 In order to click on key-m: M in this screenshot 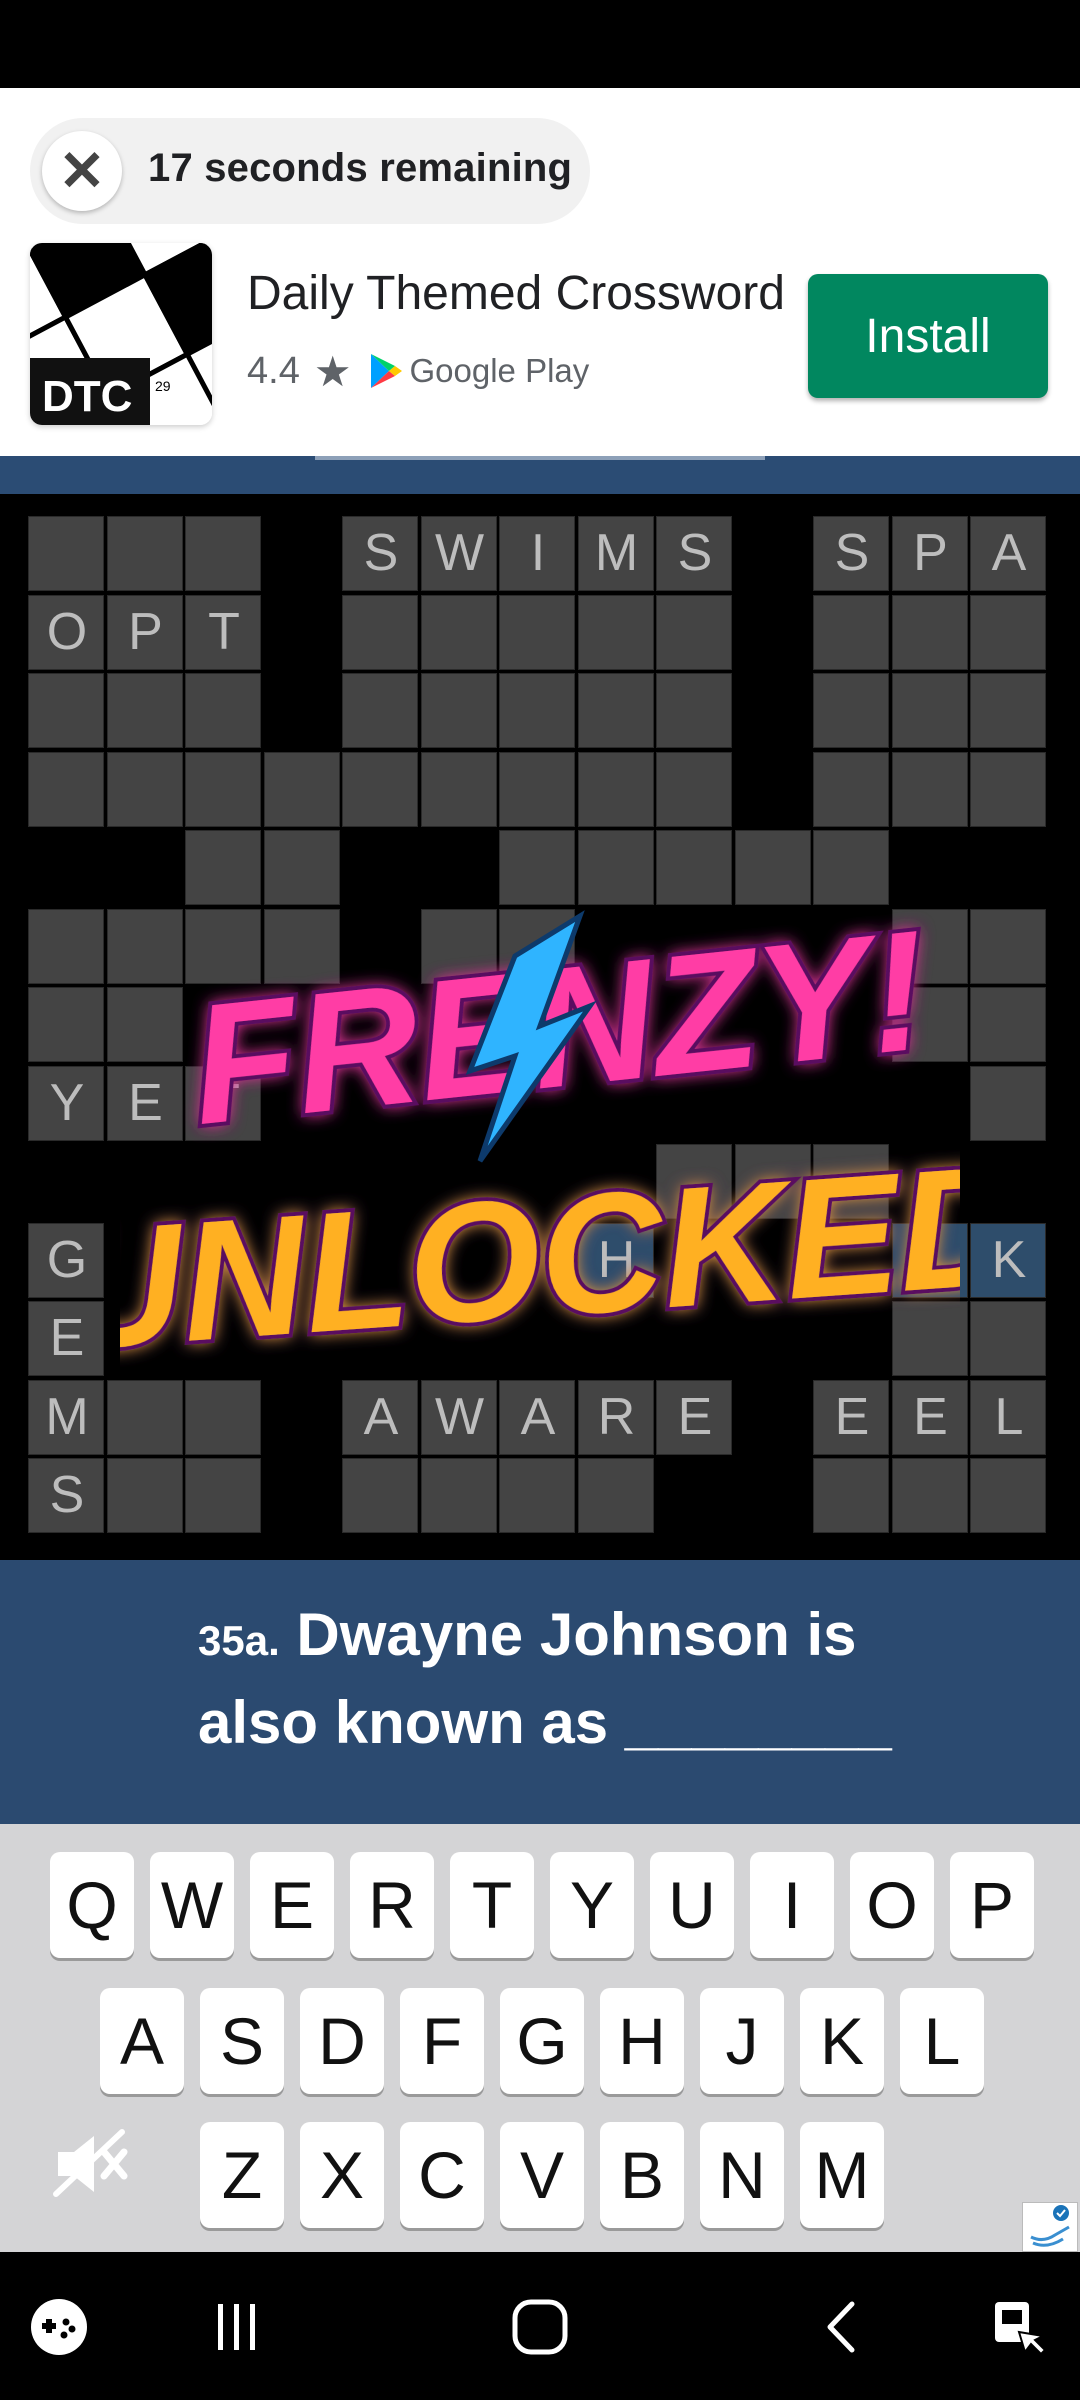, I will do `click(842, 2175)`.